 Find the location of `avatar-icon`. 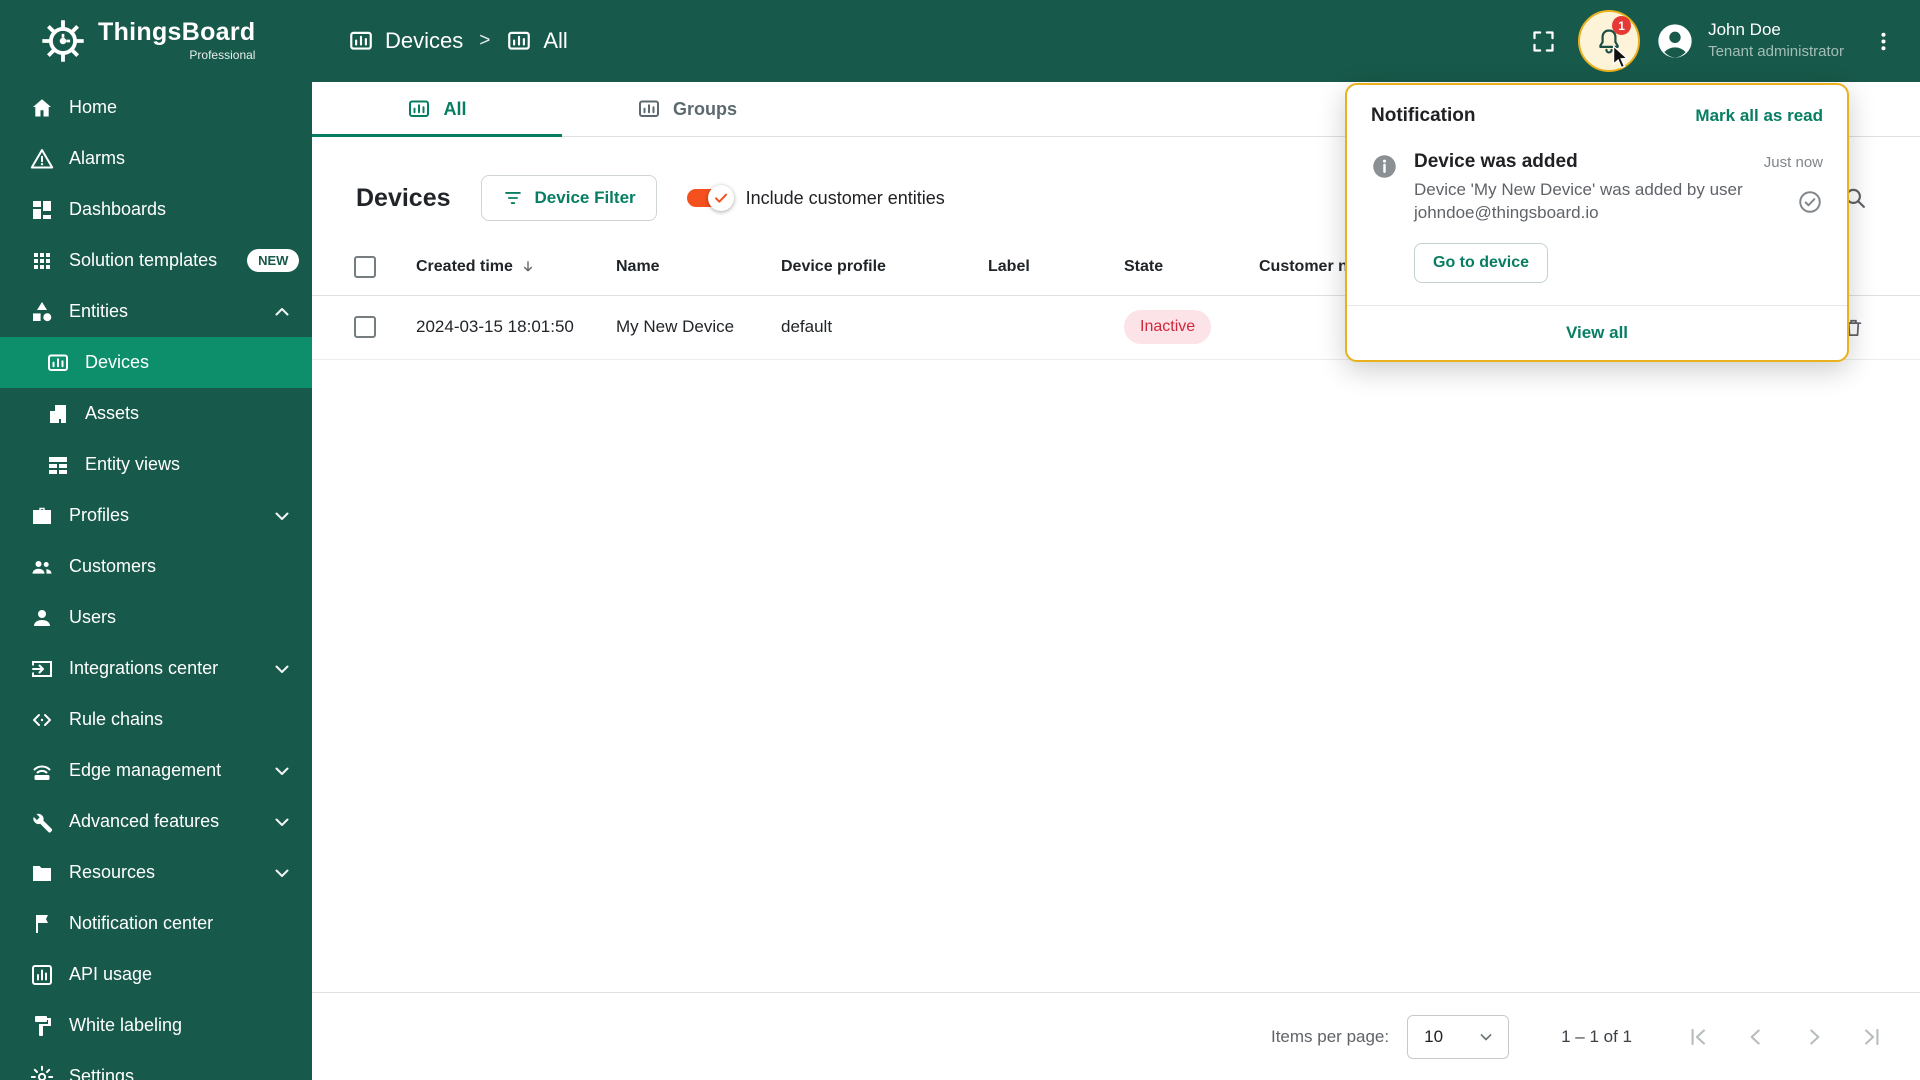

avatar-icon is located at coordinates (1675, 41).